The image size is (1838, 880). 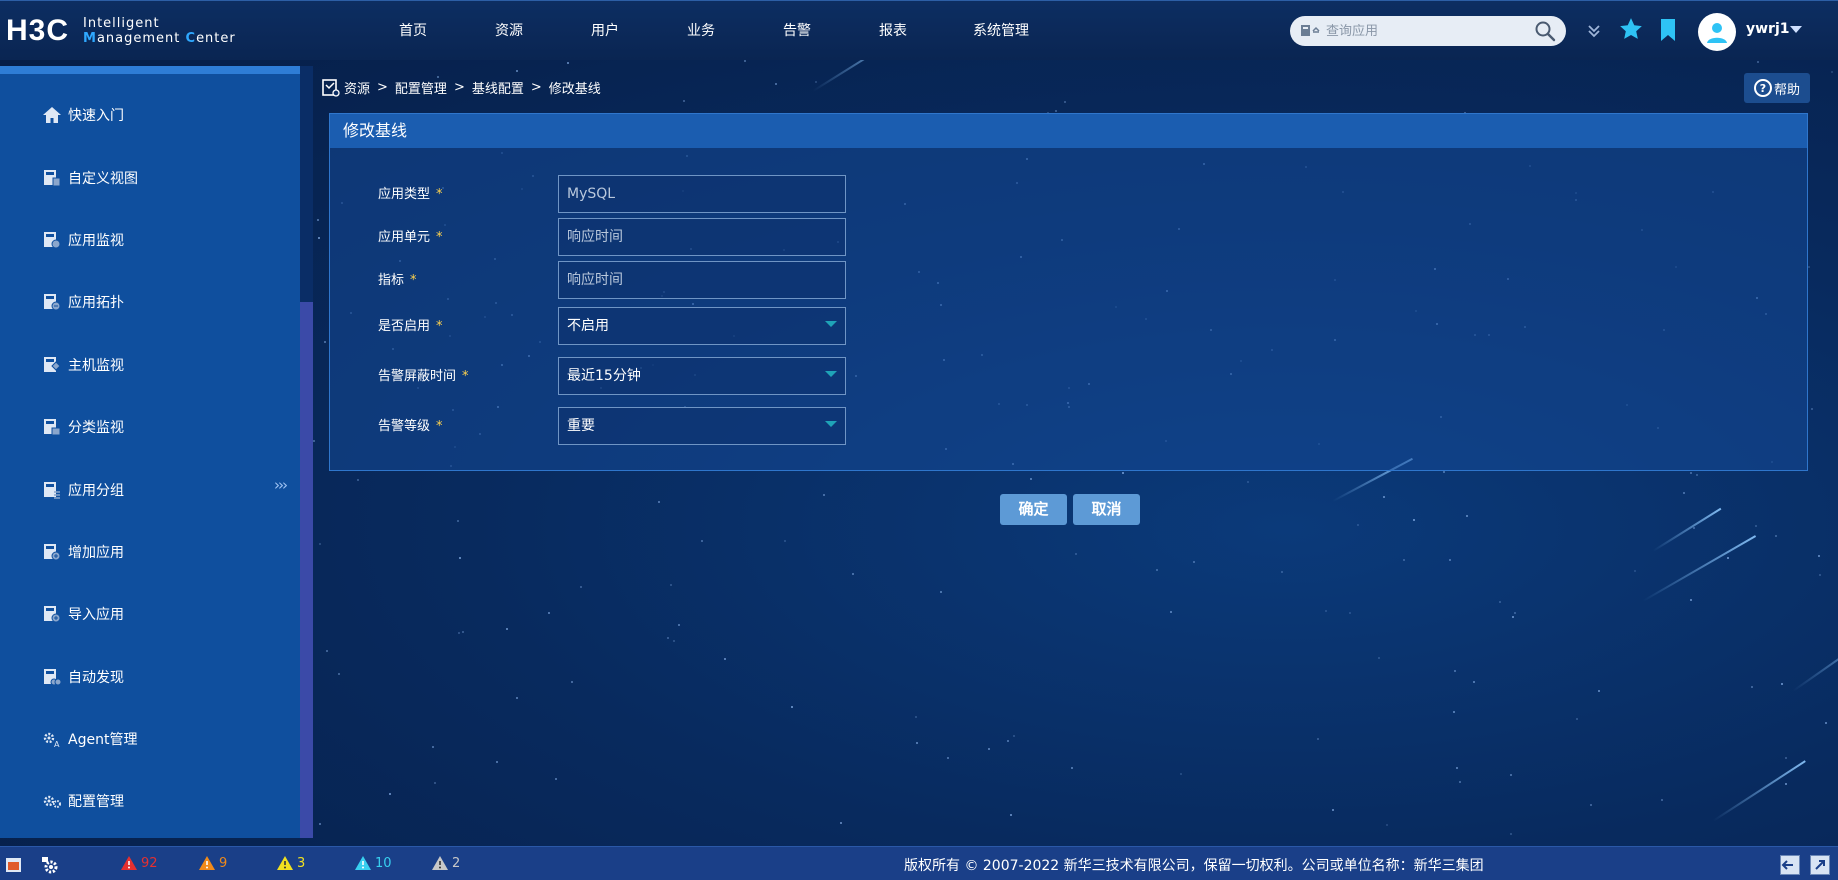 What do you see at coordinates (1777, 88) in the screenshot?
I see `help-button: ? 帮助` at bounding box center [1777, 88].